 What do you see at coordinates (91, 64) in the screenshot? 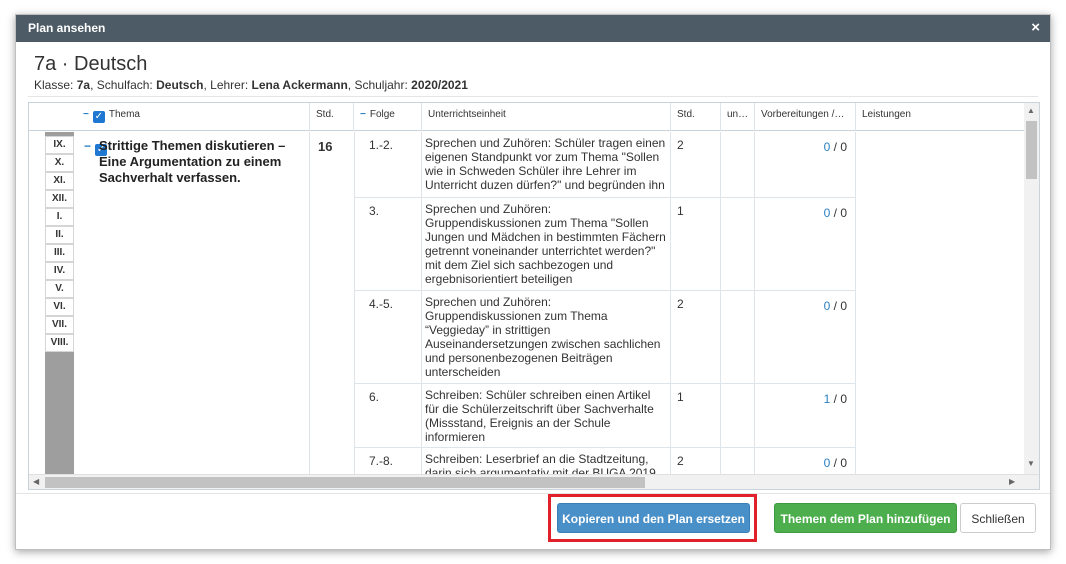
I see `plan-title: 7a · Deutsch` at bounding box center [91, 64].